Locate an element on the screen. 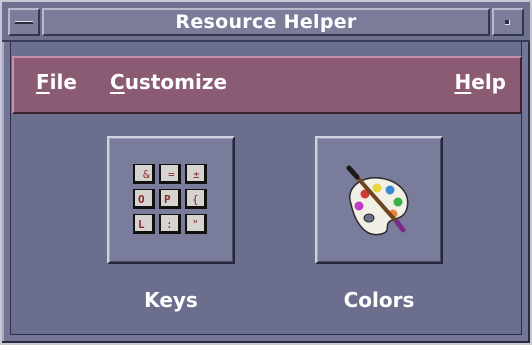  window-menu-icon is located at coordinates (24, 22).